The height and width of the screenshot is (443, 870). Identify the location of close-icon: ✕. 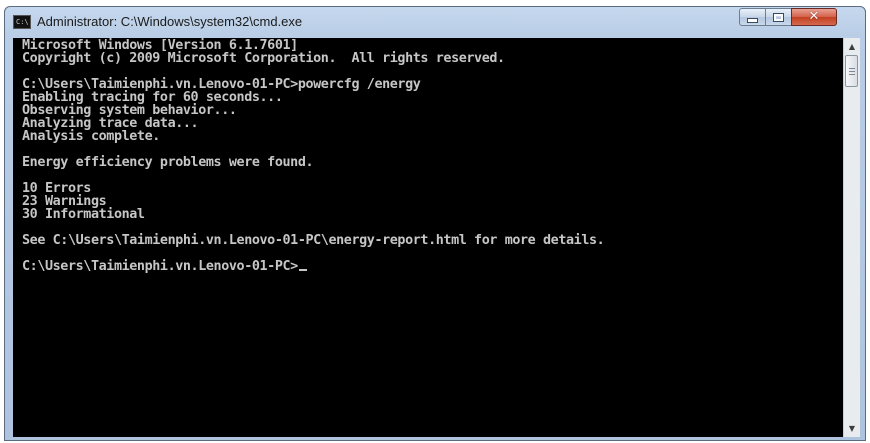
(814, 16).